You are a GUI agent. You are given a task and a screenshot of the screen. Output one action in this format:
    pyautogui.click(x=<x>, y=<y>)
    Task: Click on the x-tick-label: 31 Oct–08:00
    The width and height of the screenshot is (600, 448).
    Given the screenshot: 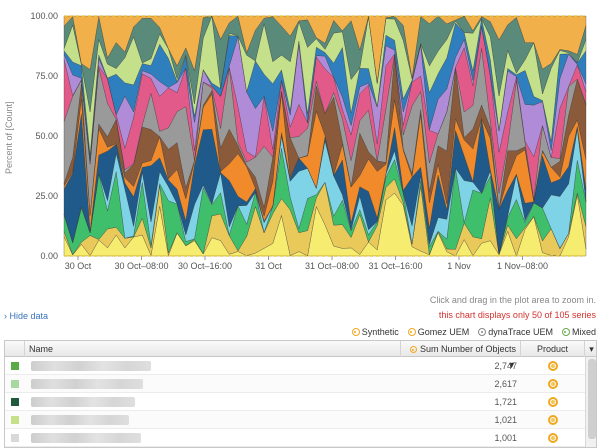 What is the action you would take?
    pyautogui.click(x=332, y=266)
    